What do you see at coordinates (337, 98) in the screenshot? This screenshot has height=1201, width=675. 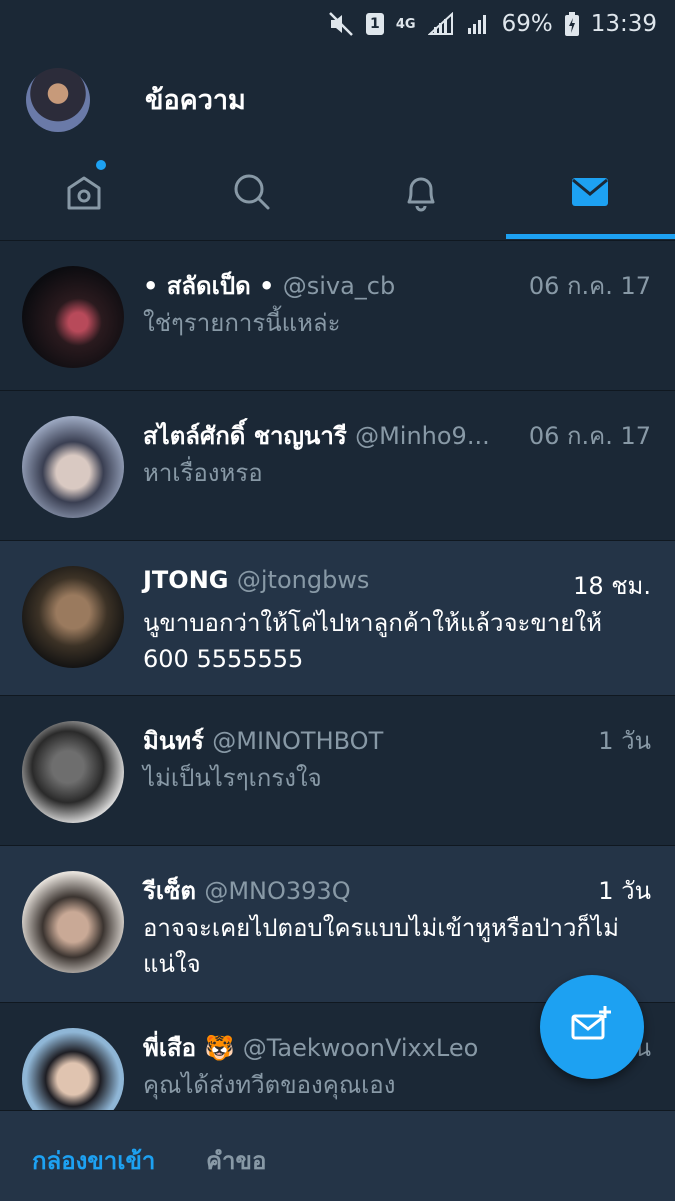 I see `header: ข้อความ` at bounding box center [337, 98].